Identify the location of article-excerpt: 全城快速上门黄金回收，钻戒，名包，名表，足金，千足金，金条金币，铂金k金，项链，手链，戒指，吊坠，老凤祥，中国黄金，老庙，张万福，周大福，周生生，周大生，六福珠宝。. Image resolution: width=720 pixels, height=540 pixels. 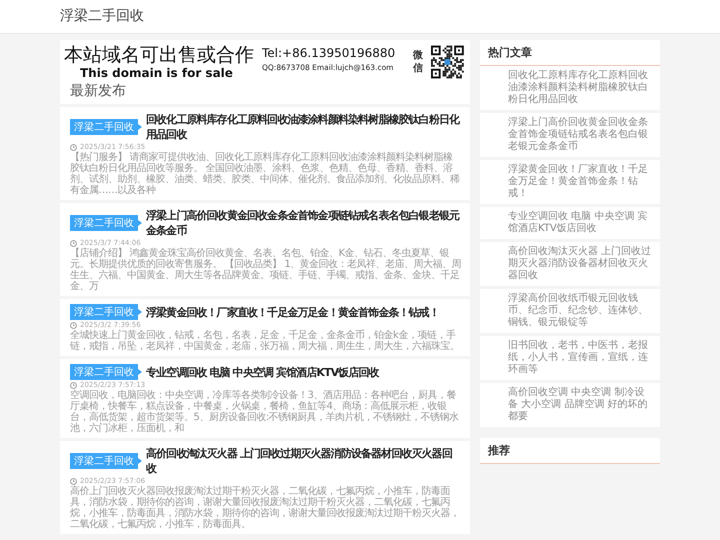
(265, 341).